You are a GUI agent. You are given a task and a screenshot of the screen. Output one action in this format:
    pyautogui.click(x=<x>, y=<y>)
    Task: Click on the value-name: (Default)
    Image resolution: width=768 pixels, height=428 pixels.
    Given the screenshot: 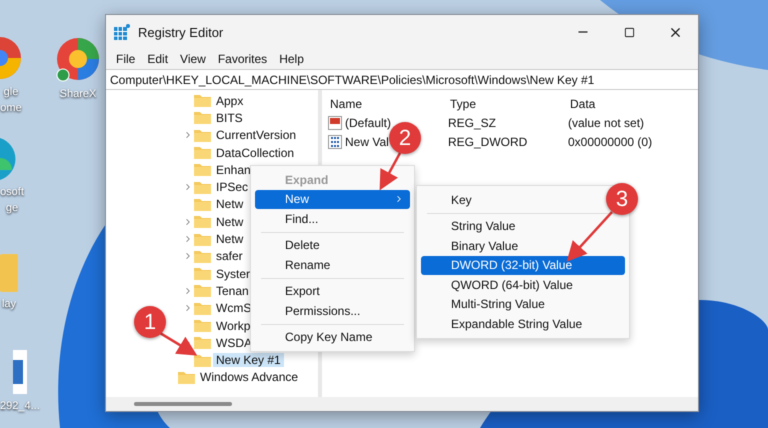 What is the action you would take?
    pyautogui.click(x=368, y=123)
    